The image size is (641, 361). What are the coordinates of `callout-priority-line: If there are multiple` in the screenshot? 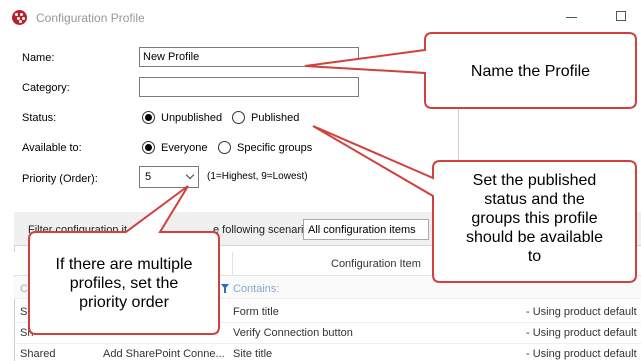 It's located at (124, 264).